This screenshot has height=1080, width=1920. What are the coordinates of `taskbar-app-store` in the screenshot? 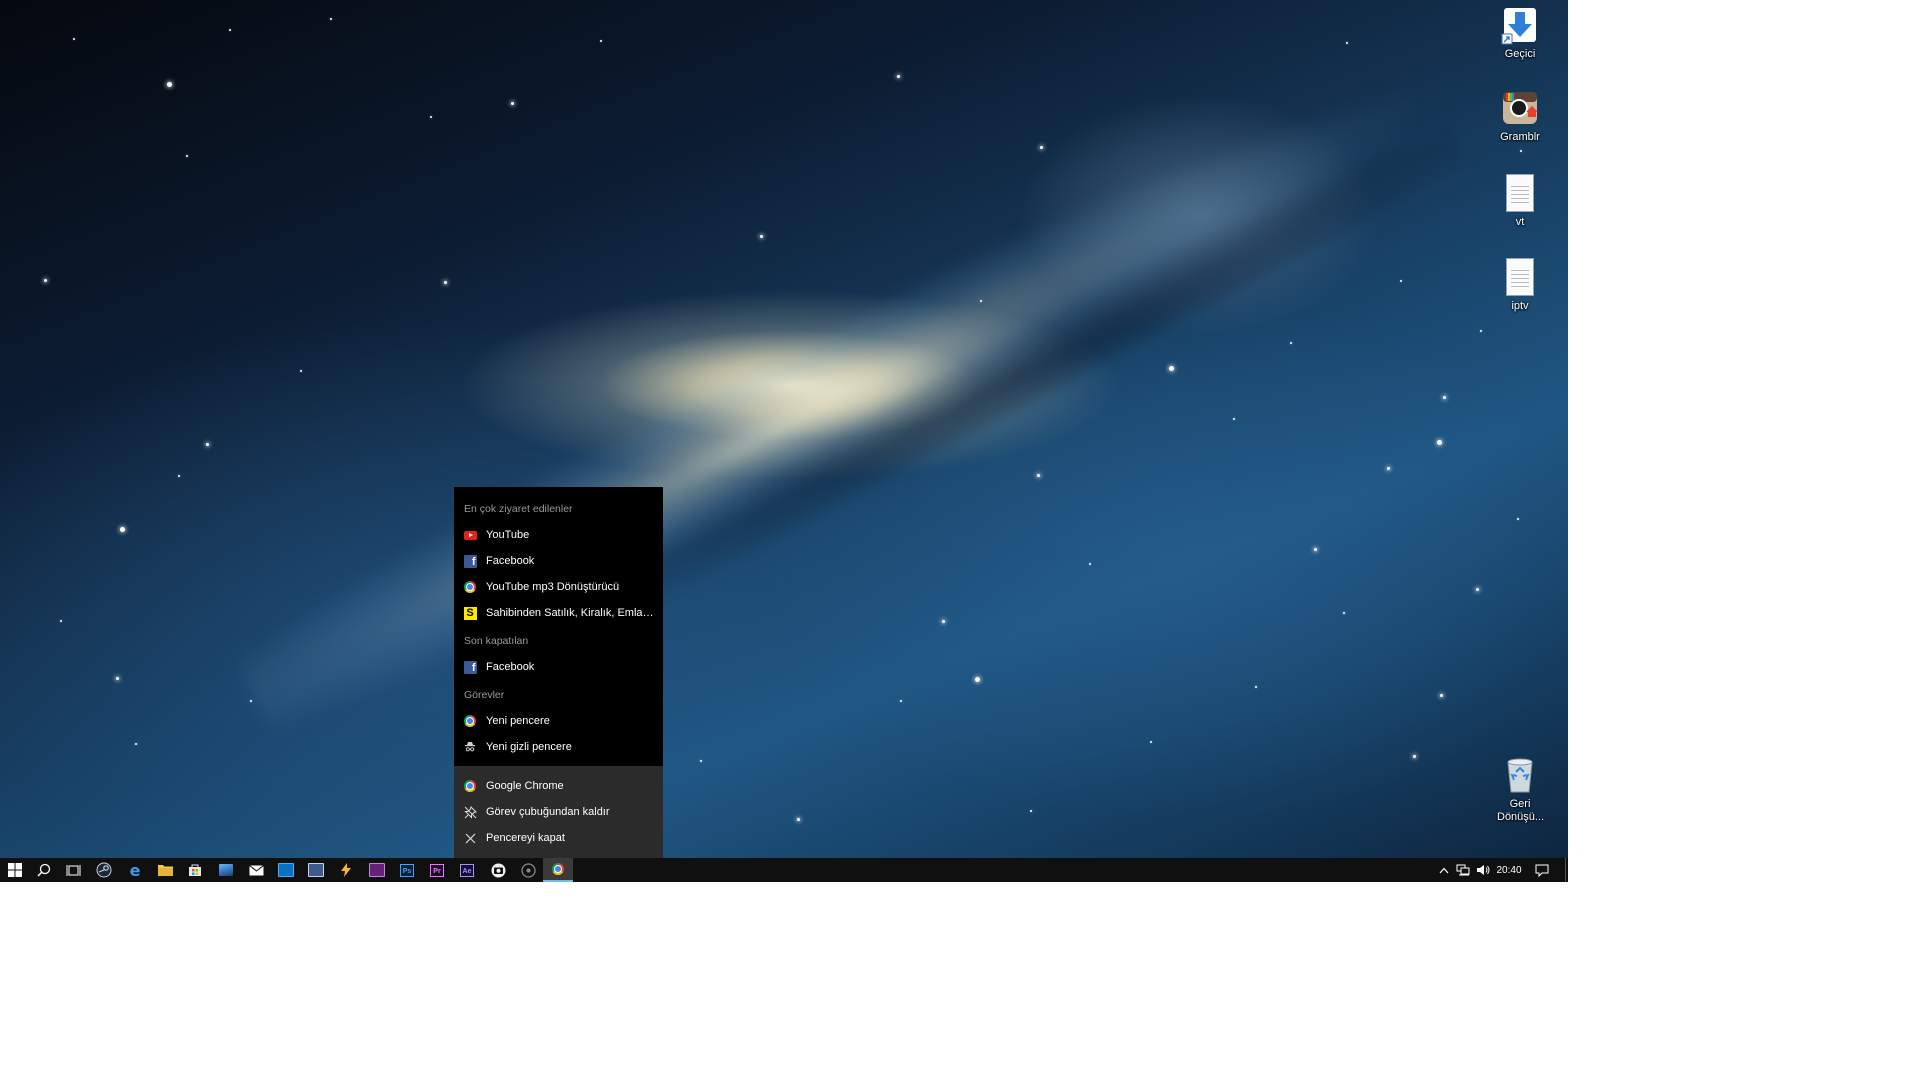 It's located at (195, 870).